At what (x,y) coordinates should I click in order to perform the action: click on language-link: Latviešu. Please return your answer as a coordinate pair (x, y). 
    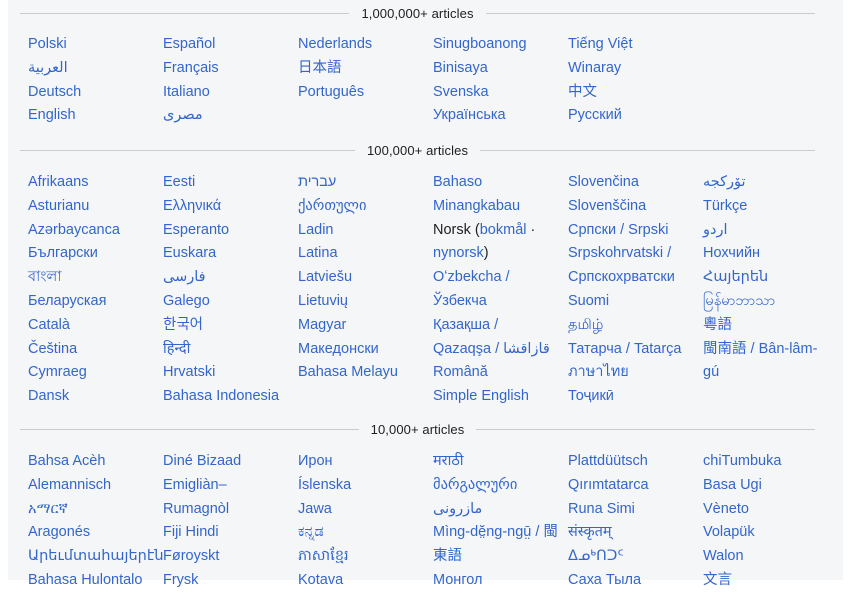
    Looking at the image, I should click on (361, 278).